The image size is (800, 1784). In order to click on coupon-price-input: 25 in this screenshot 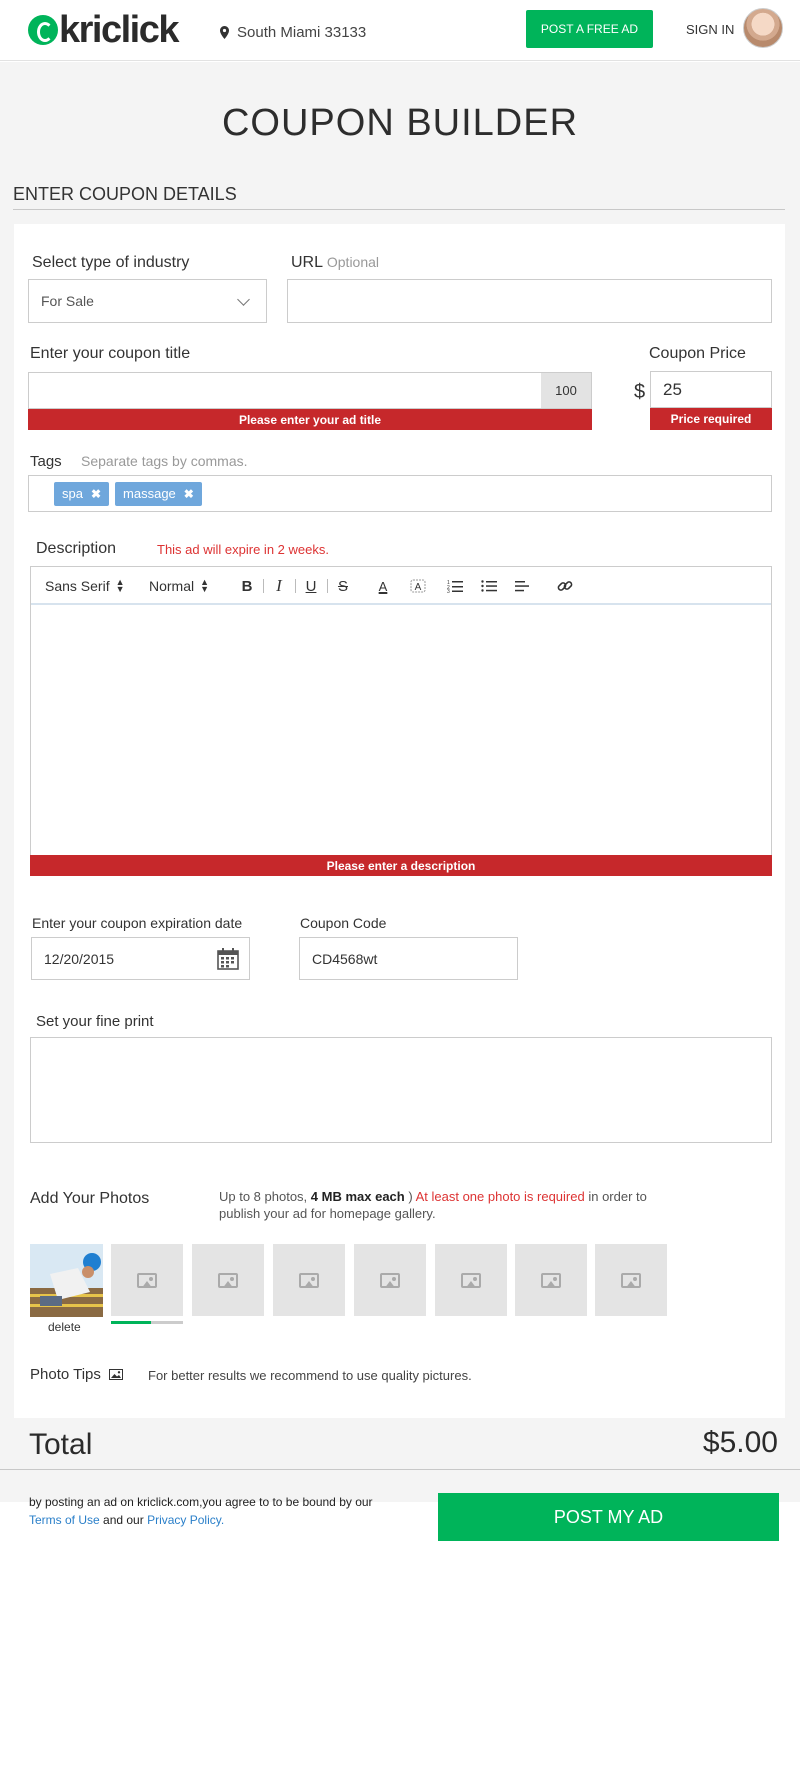, I will do `click(711, 389)`.